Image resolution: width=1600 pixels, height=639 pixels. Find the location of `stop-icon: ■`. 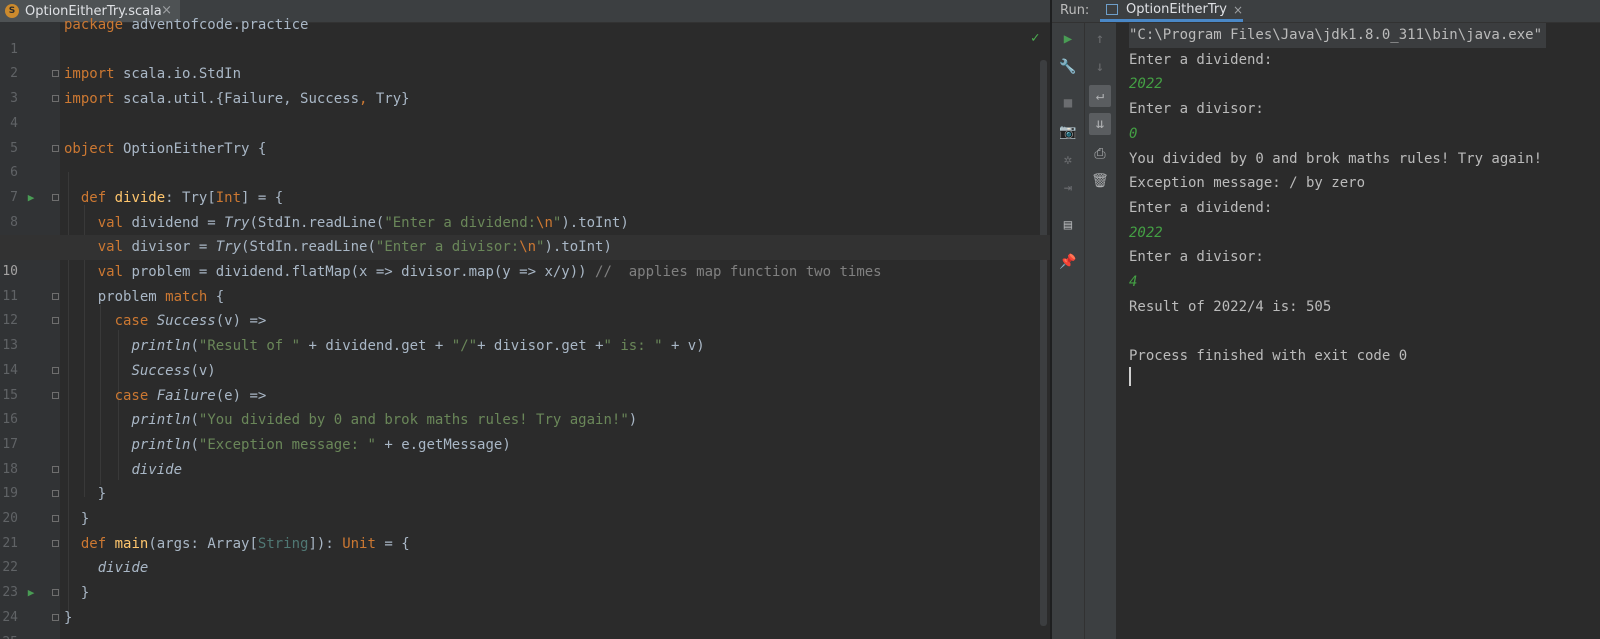

stop-icon: ■ is located at coordinates (1068, 103).